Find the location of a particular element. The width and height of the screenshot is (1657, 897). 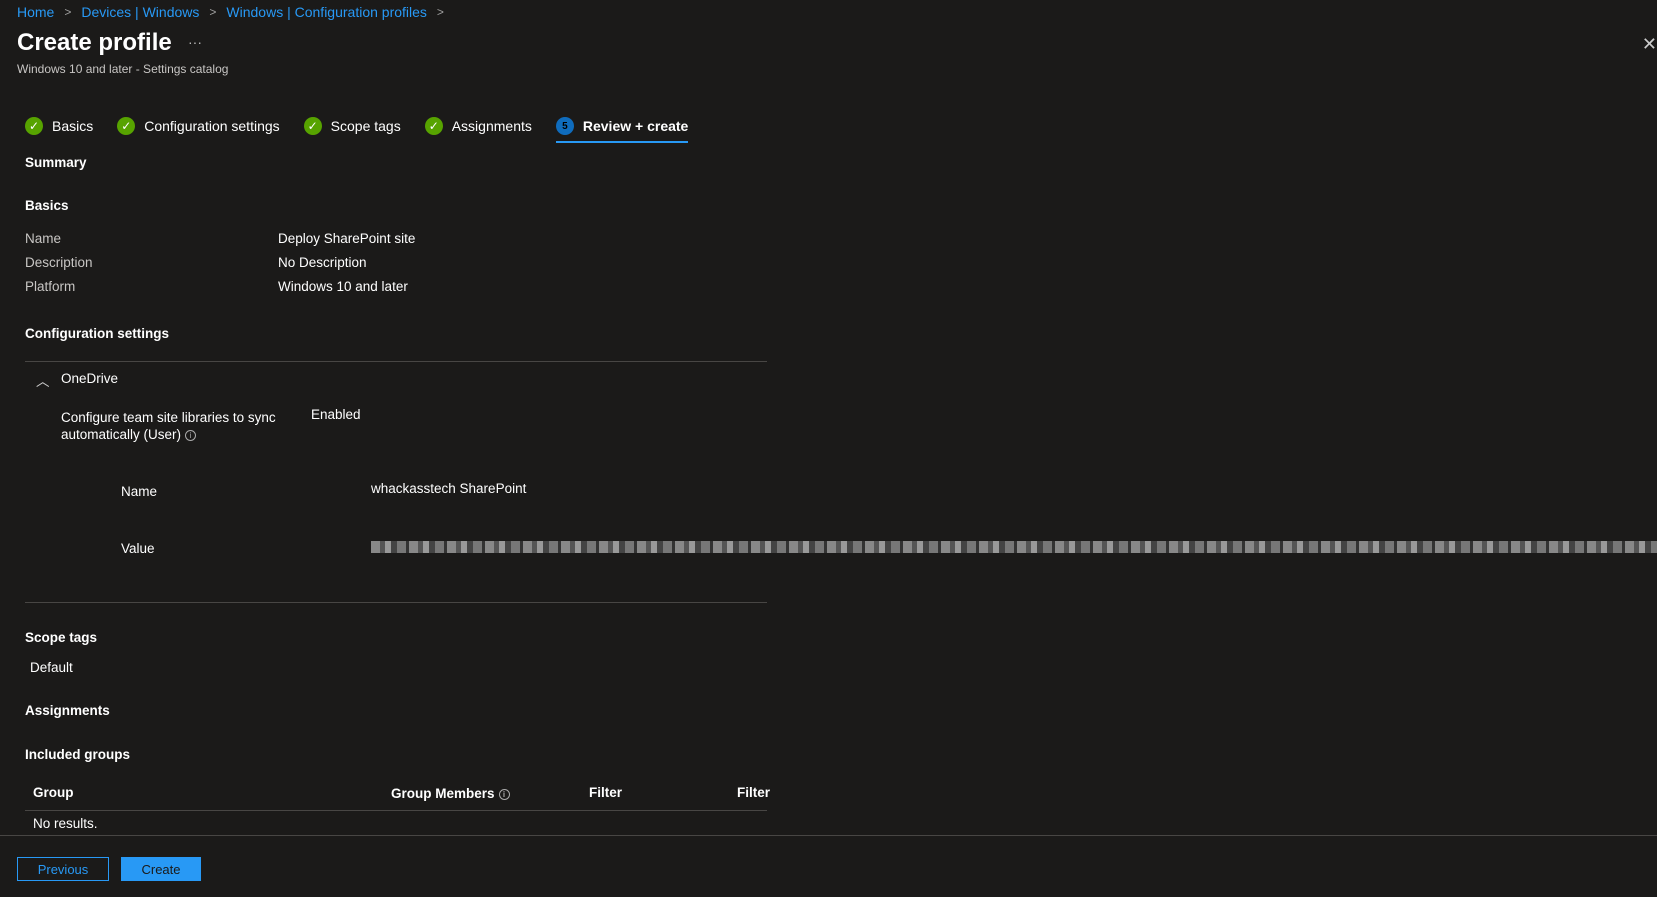

breadcrumb-devices-windows: Devices | Windows is located at coordinates (140, 12).